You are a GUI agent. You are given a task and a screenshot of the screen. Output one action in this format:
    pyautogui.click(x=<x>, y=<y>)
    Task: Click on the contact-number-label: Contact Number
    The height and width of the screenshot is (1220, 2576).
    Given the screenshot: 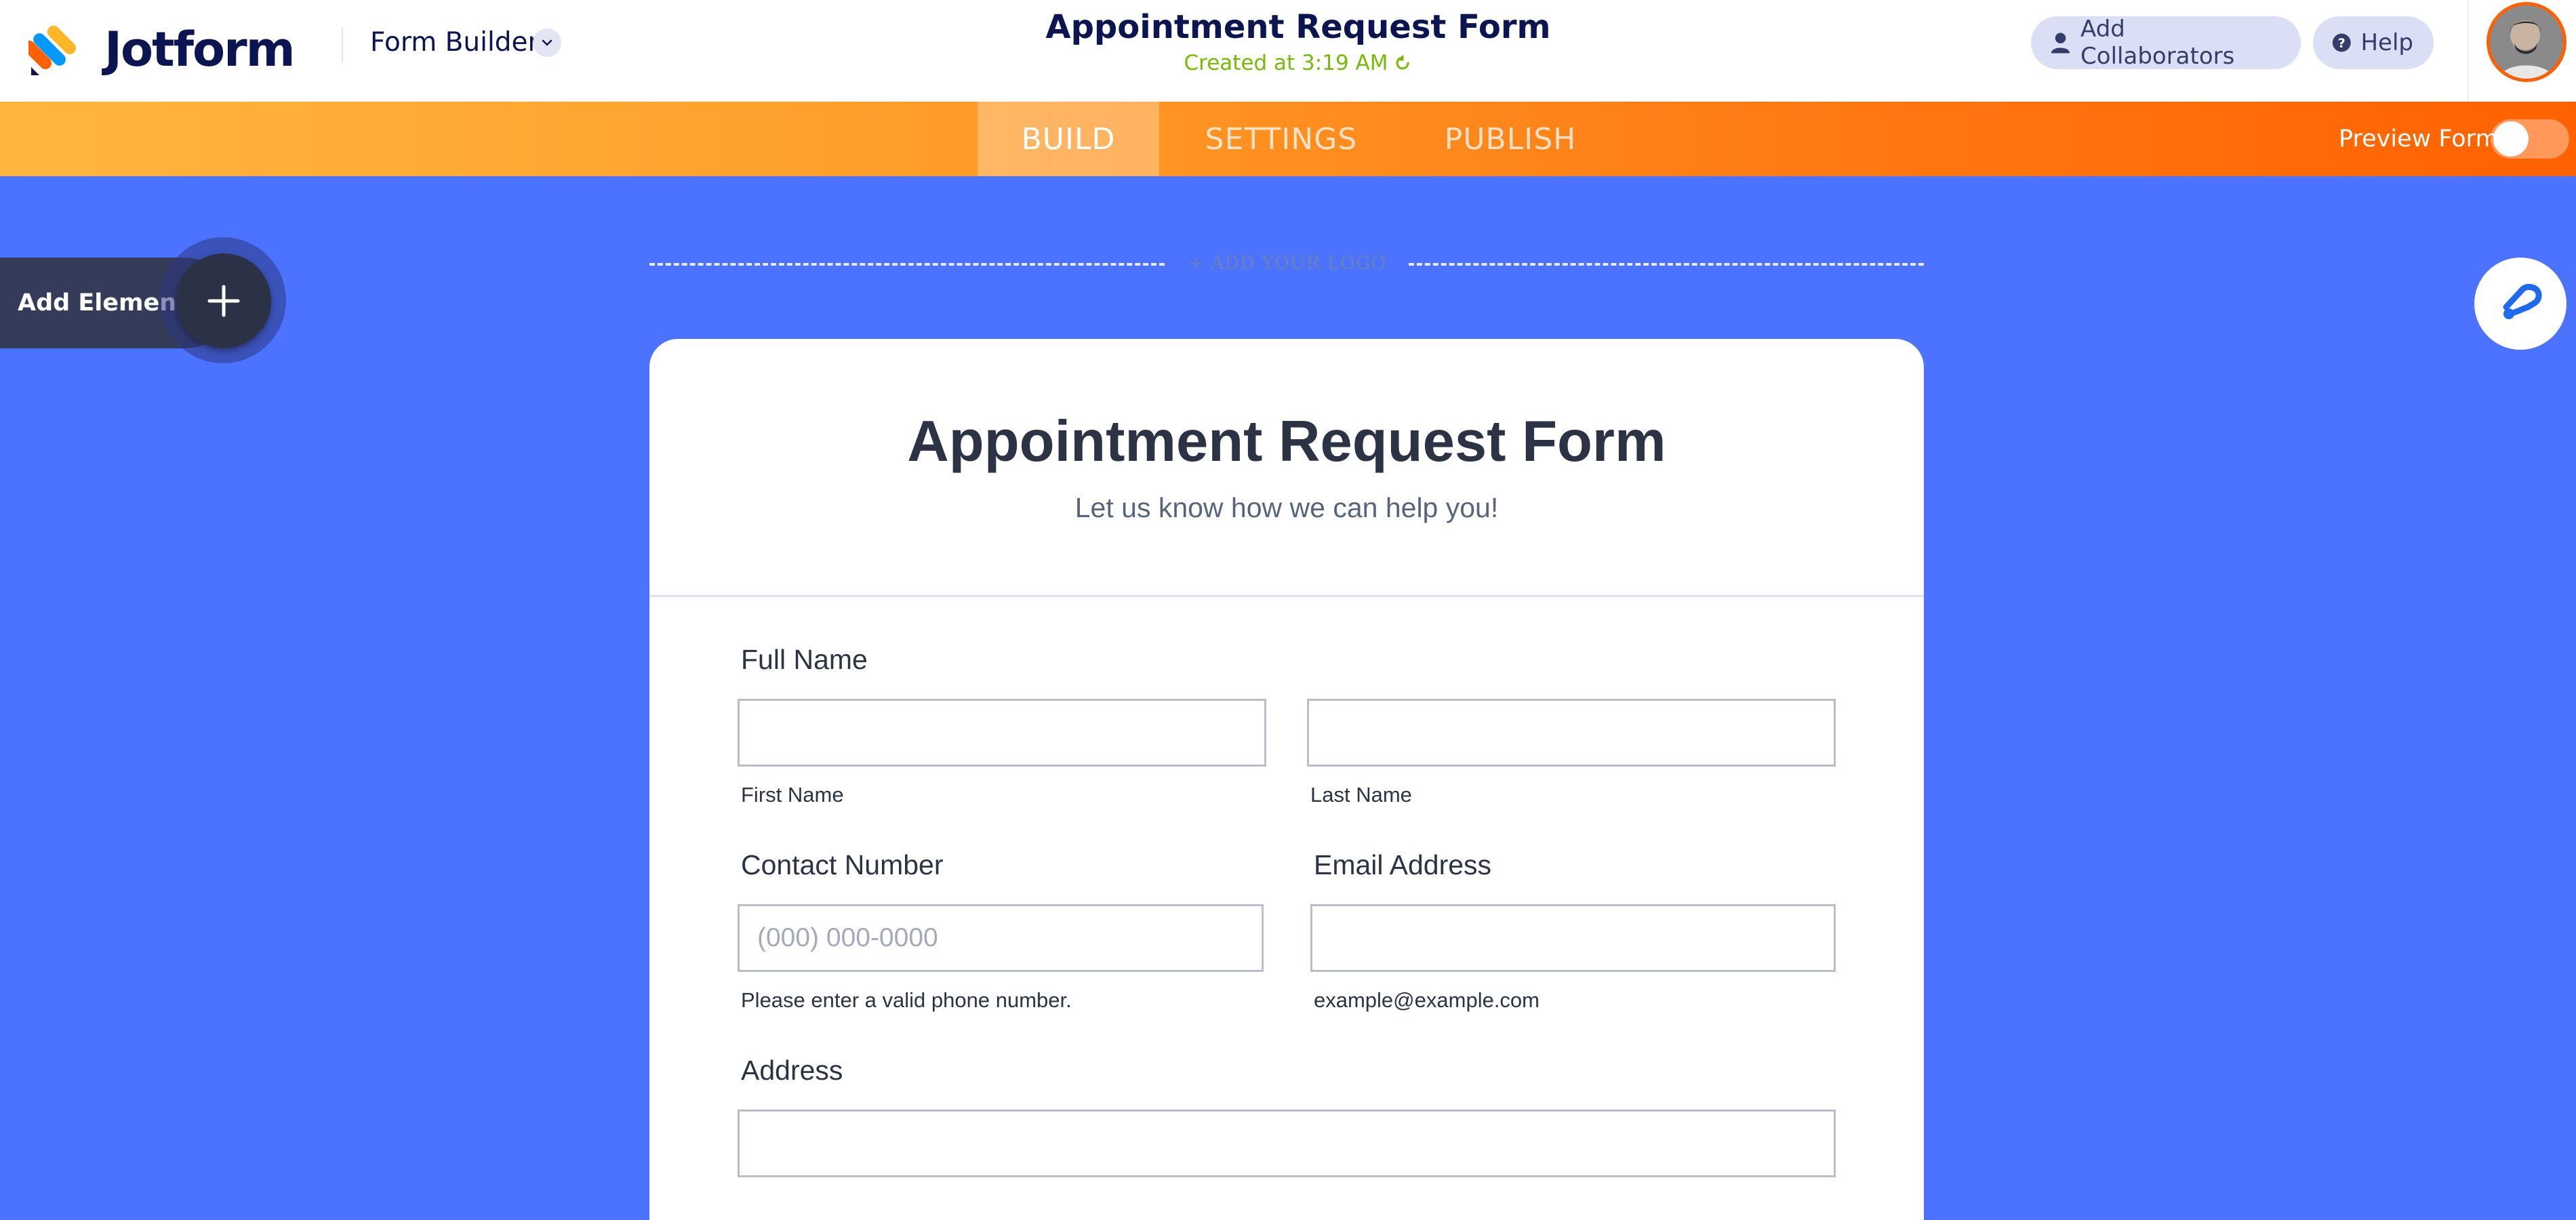 What is the action you would take?
    pyautogui.click(x=842, y=865)
    